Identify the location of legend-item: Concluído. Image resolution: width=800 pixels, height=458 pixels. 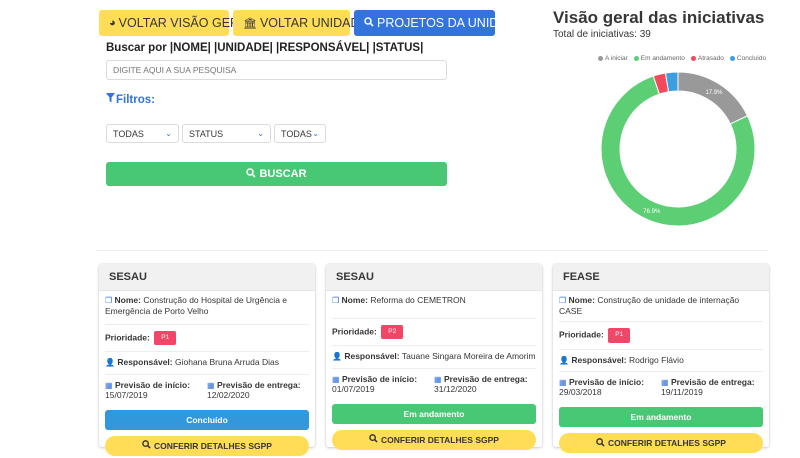
(748, 58).